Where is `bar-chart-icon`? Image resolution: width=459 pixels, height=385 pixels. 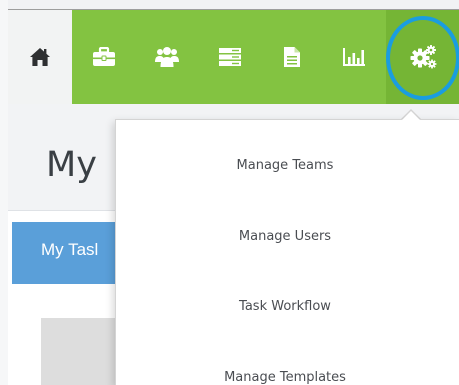
bar-chart-icon is located at coordinates (354, 57).